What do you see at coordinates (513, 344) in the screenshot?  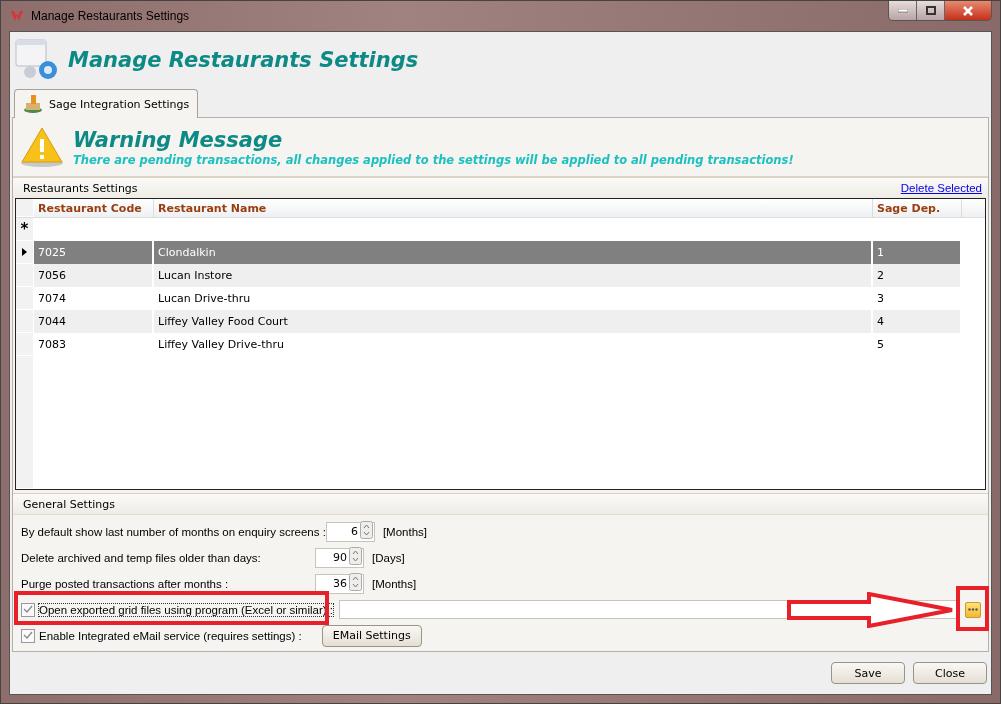 I see `table-cell: Liffey Valley Drive-thru` at bounding box center [513, 344].